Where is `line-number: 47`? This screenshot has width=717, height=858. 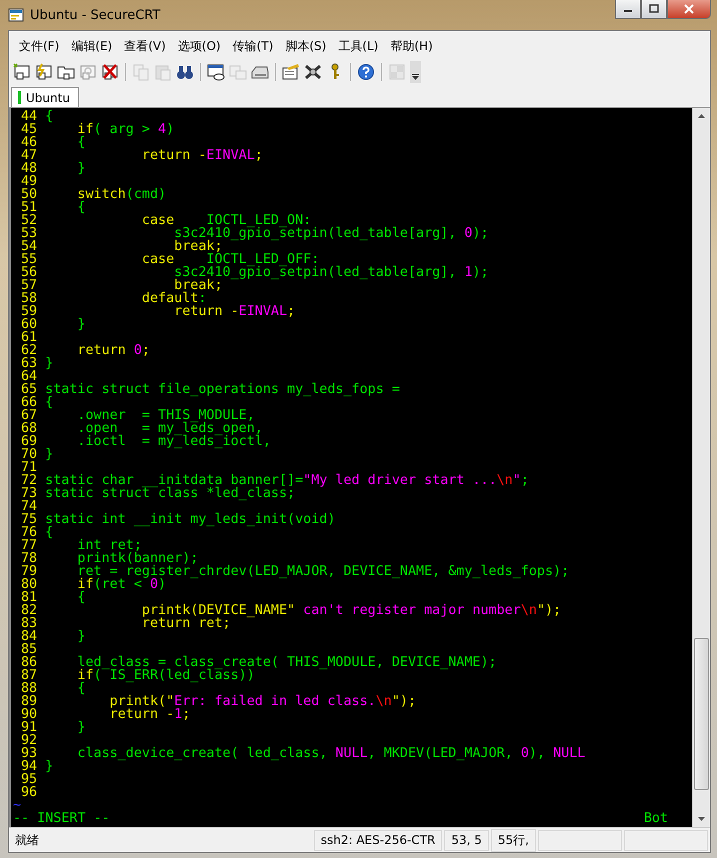 line-number: 47 is located at coordinates (29, 155).